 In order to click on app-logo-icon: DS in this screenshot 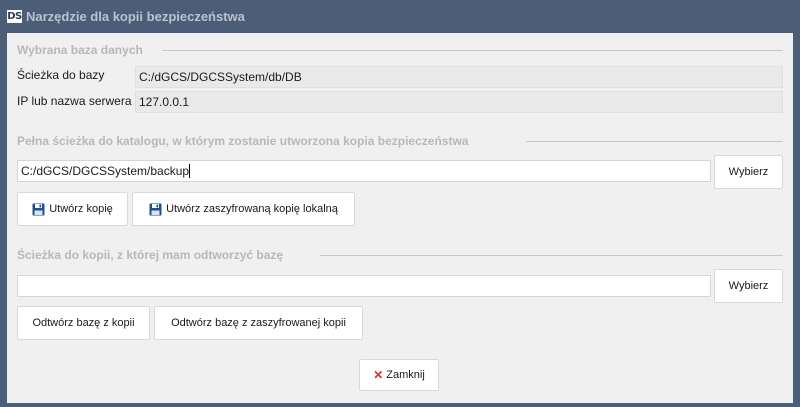, I will do `click(14, 16)`.